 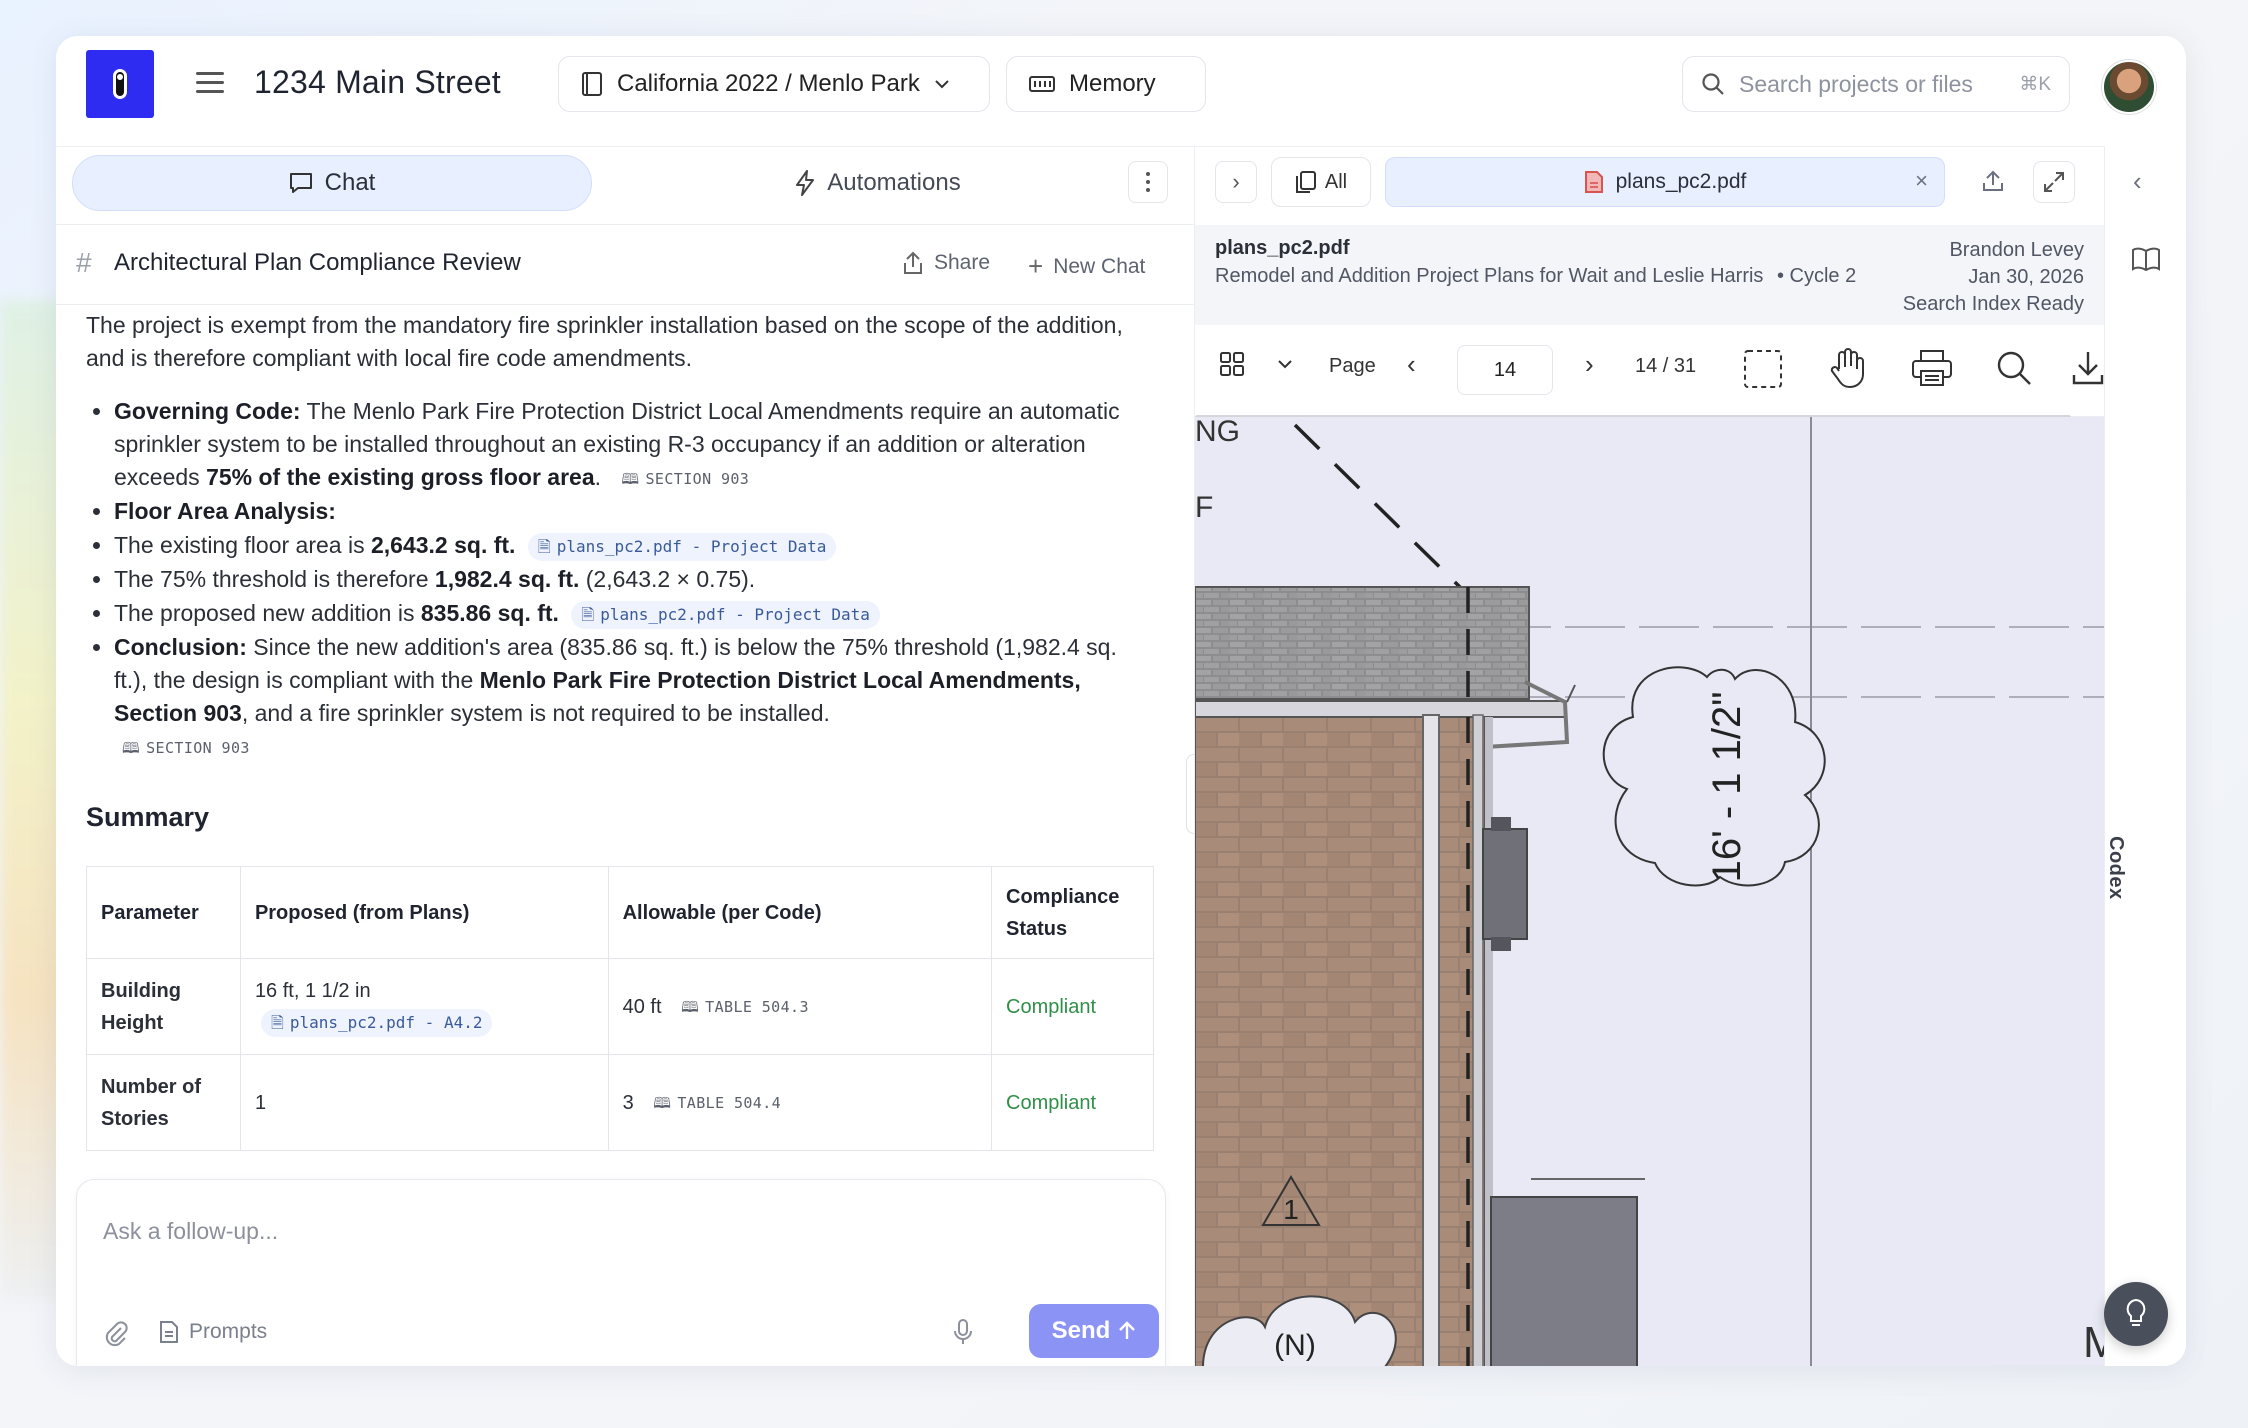 What do you see at coordinates (894, 182) in the screenshot?
I see `tab-automations-label: Automations` at bounding box center [894, 182].